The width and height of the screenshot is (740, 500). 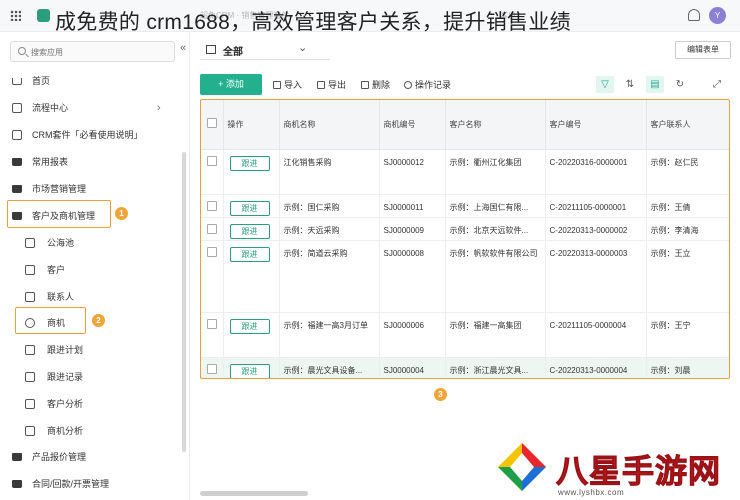 I want to click on select-all-checkbox, so click(x=212, y=123).